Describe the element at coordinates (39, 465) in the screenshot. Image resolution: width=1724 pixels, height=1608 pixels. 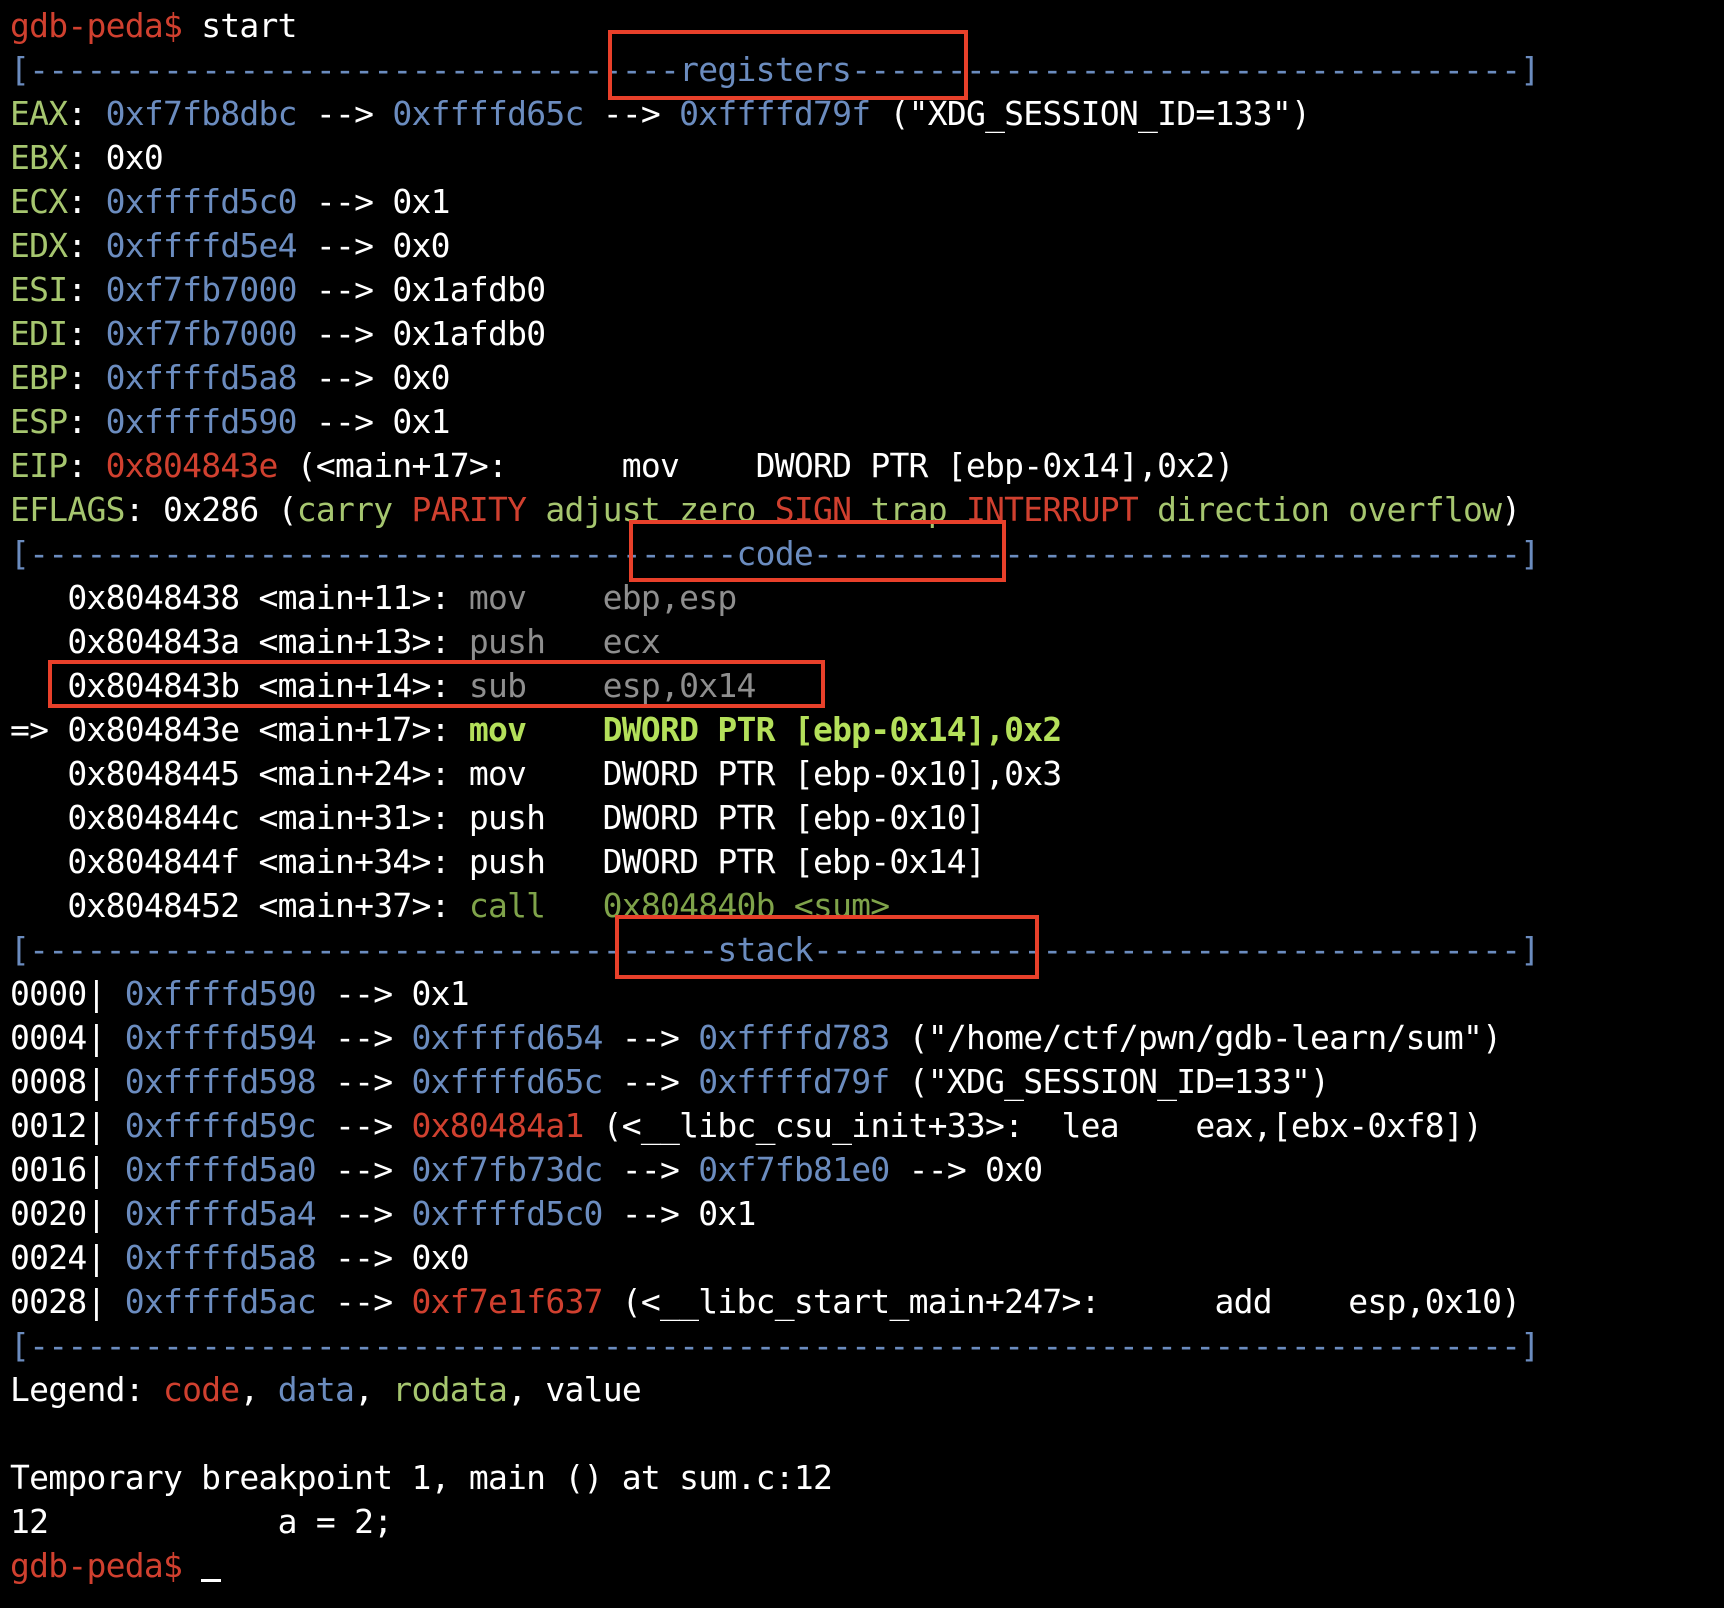
I see `terminal-text: EIP` at that location.